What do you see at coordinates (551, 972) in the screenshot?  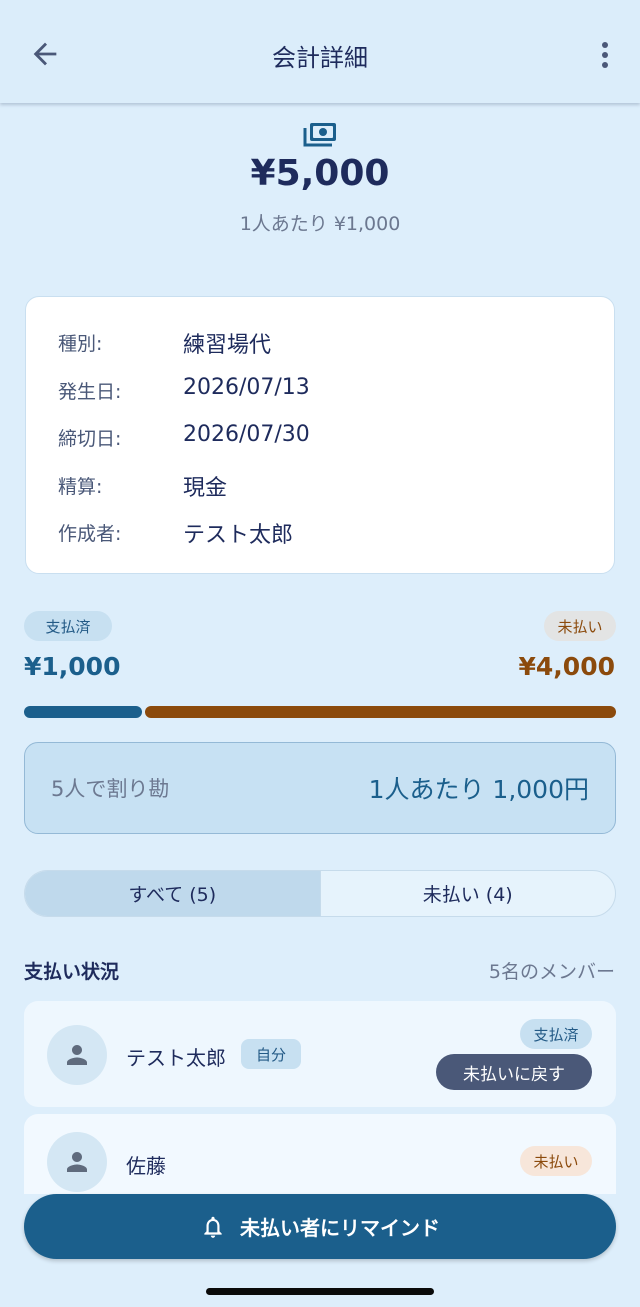 I see `member-count: 5名のメンバー` at bounding box center [551, 972].